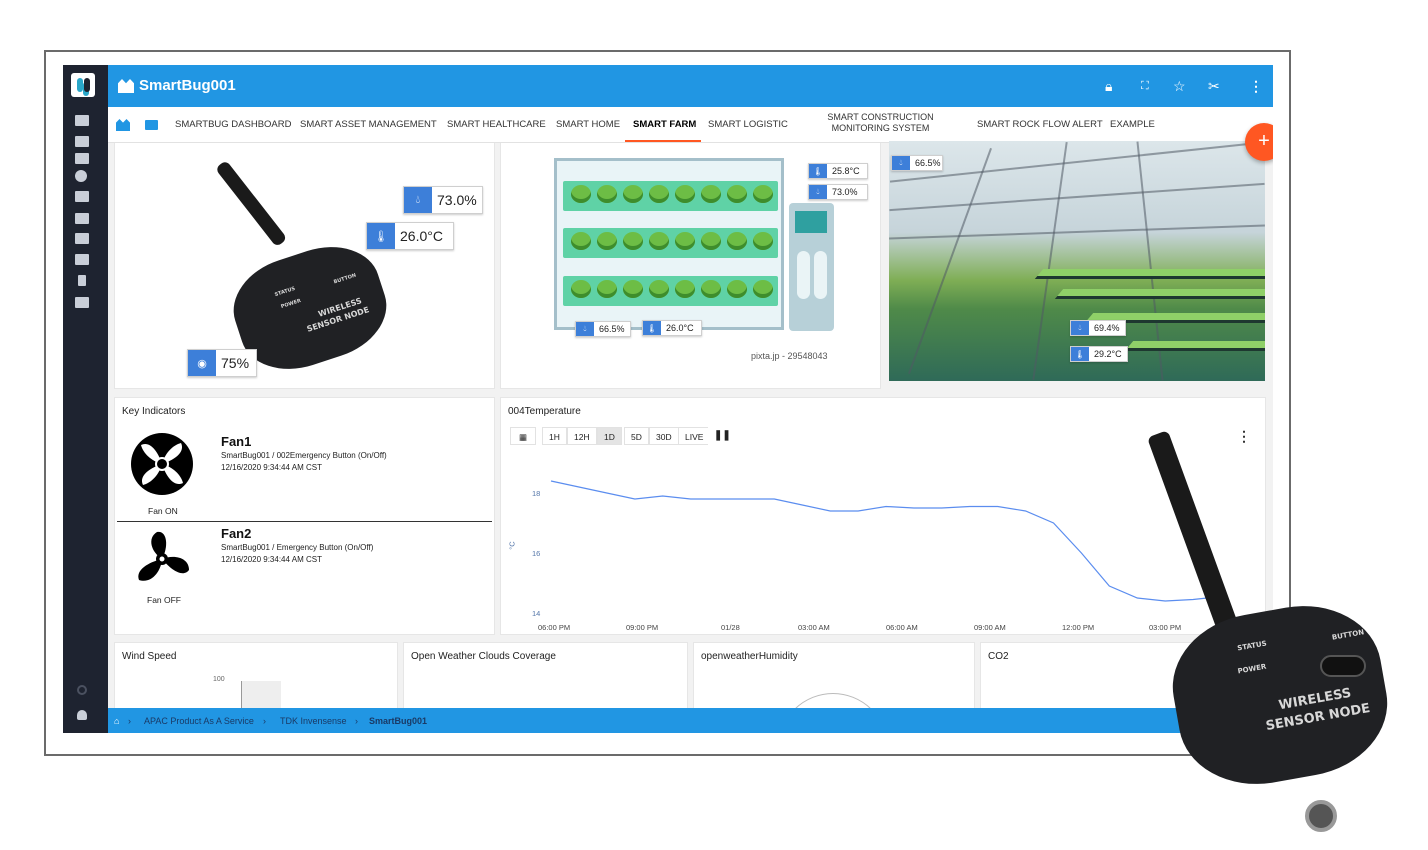 This screenshot has height=850, width=1428. What do you see at coordinates (236, 533) in the screenshot?
I see `fan2-name: Fan2` at bounding box center [236, 533].